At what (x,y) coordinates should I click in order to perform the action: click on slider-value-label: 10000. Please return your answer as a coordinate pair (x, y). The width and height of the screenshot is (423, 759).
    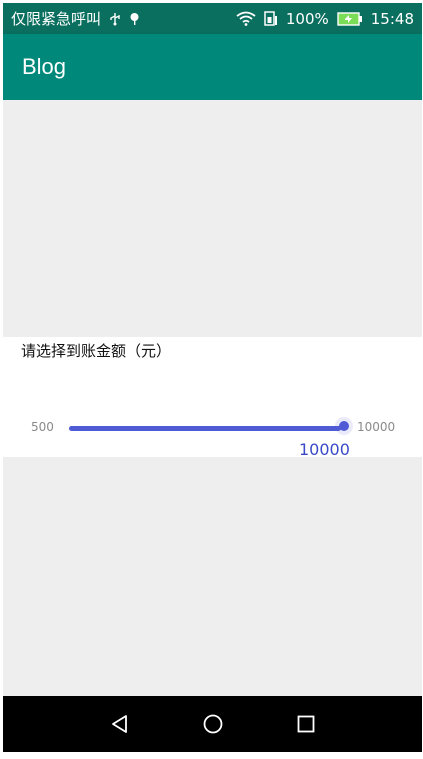
    Looking at the image, I should click on (324, 449).